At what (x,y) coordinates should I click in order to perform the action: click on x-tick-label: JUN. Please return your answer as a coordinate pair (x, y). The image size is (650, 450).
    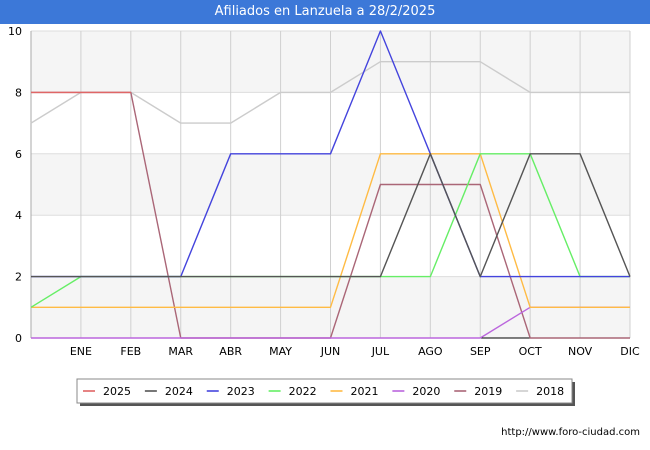
    Looking at the image, I should click on (330, 351).